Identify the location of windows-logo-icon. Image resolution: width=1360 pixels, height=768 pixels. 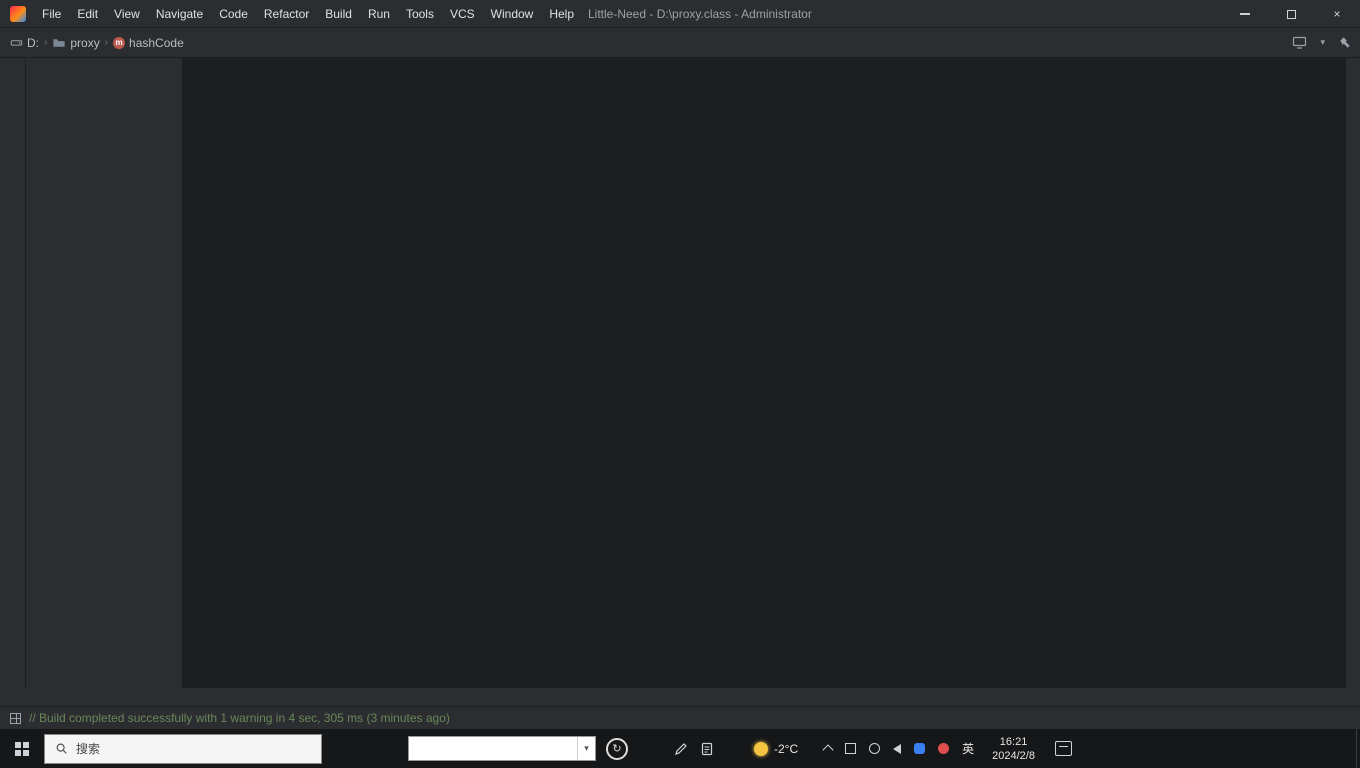
(22, 748).